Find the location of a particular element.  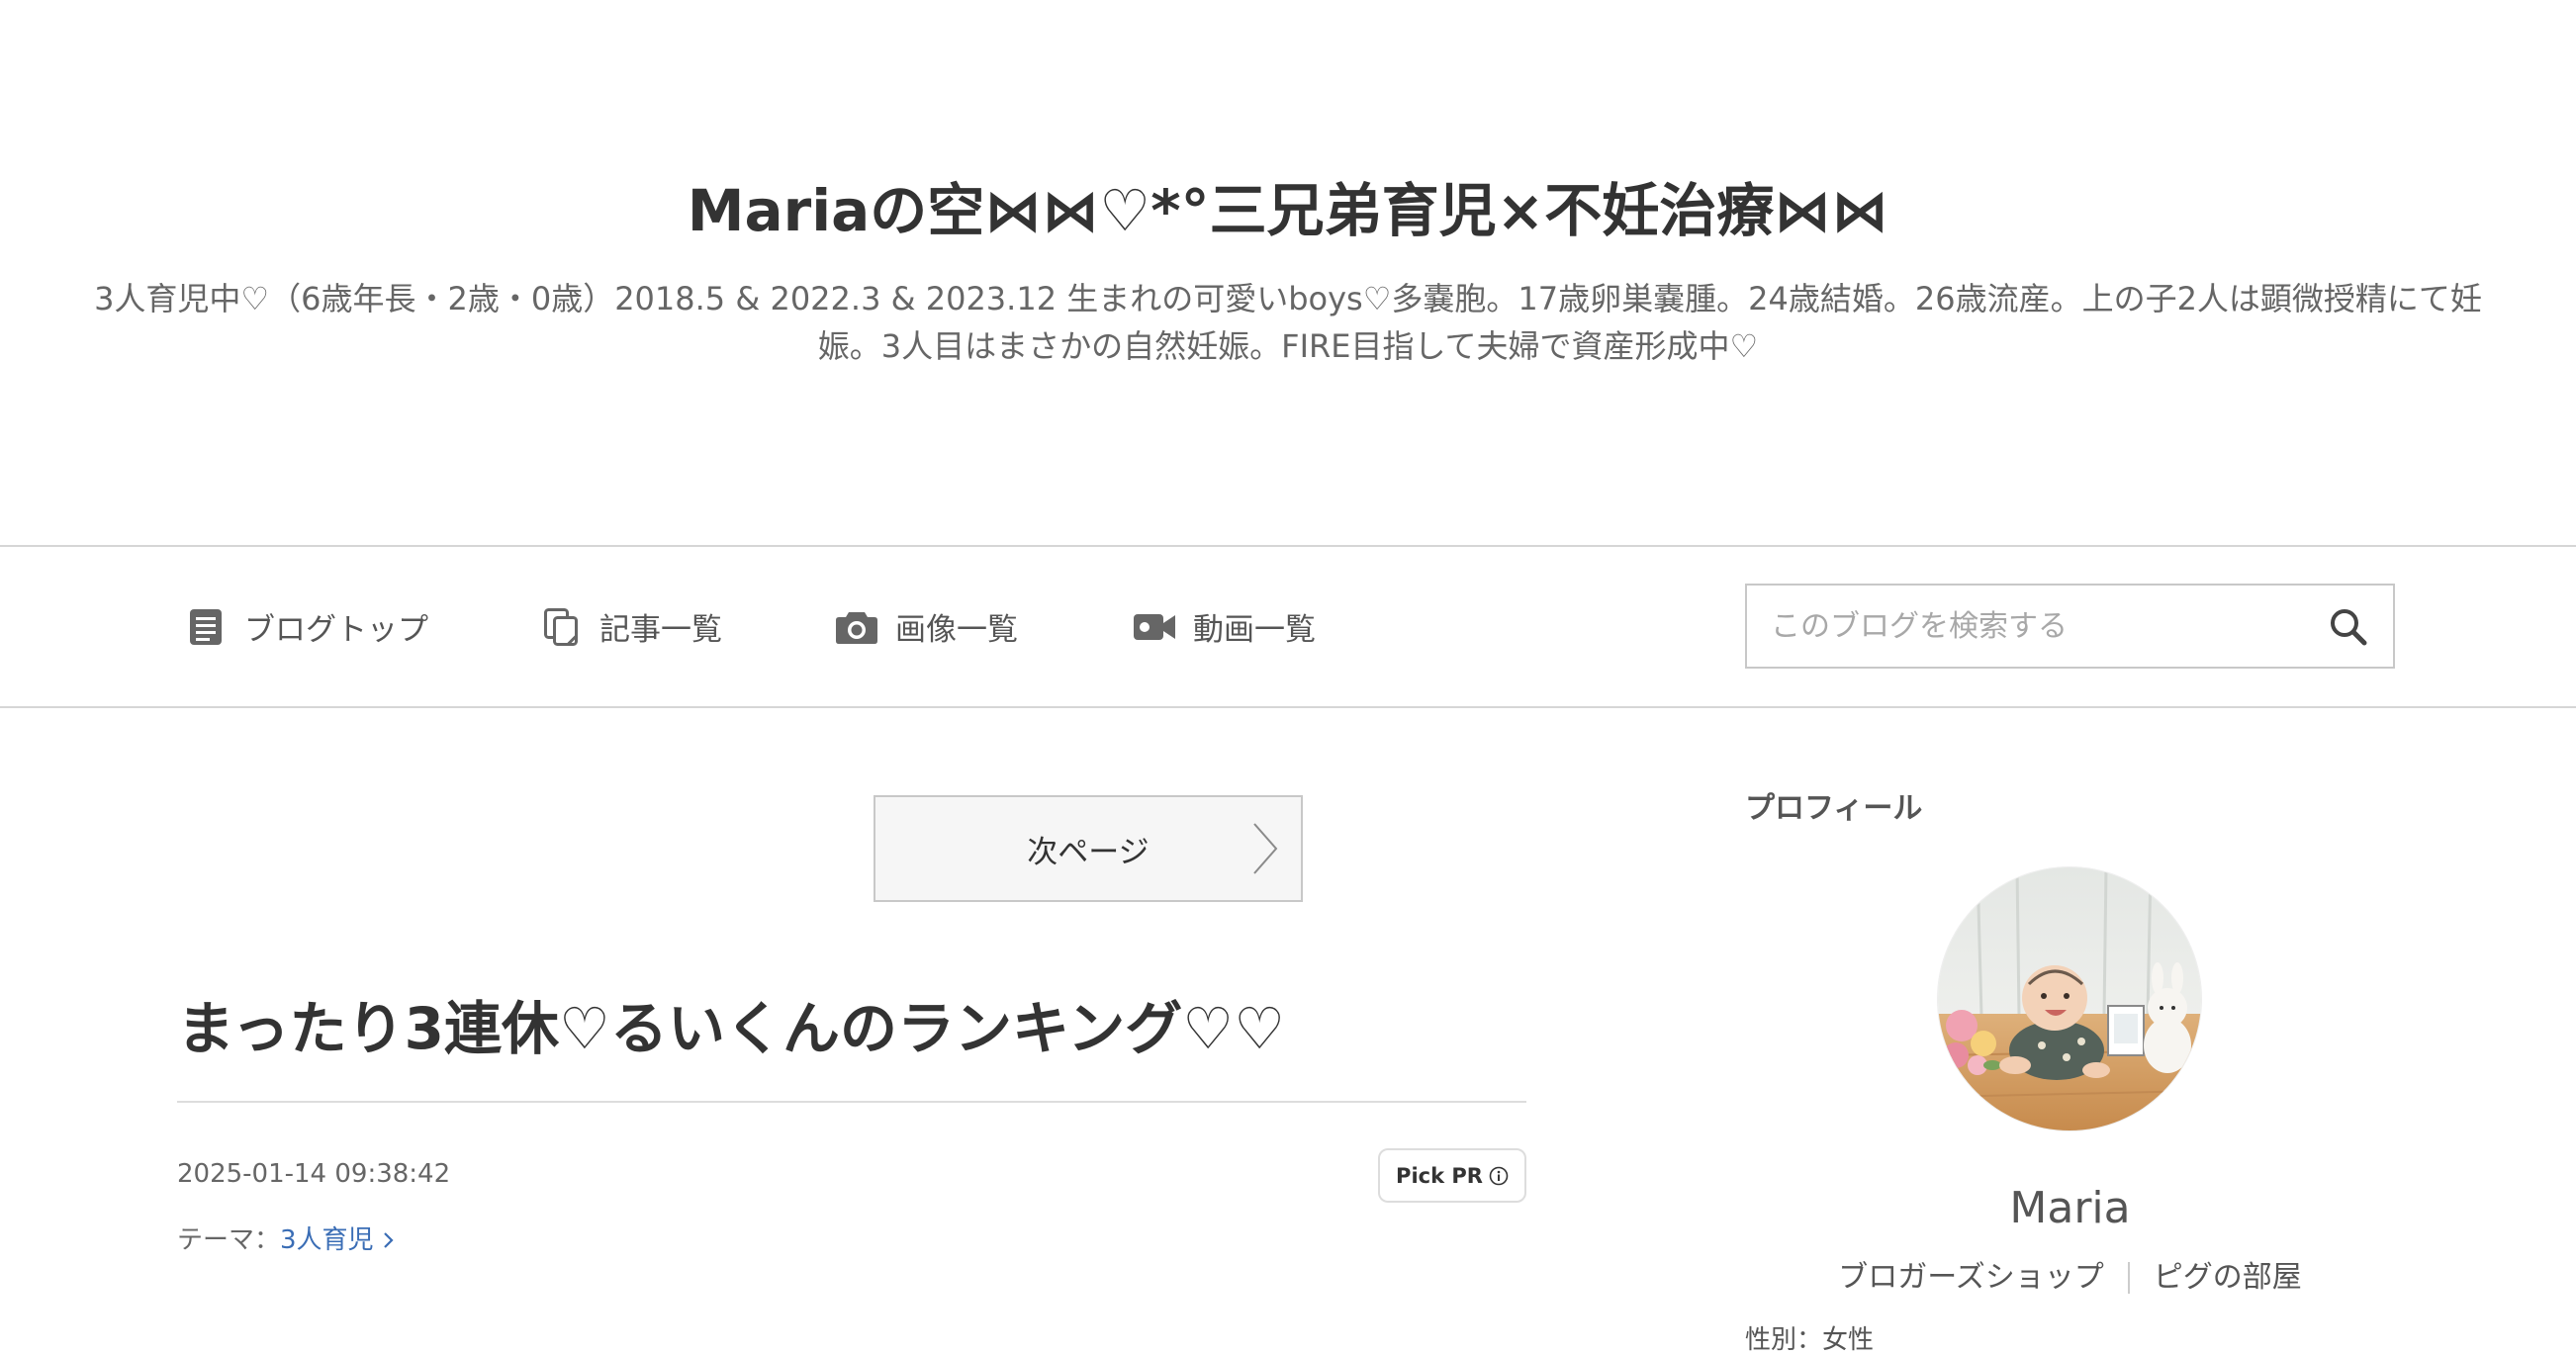

nav-item-video-list: 動画一覧 is located at coordinates (1224, 626).